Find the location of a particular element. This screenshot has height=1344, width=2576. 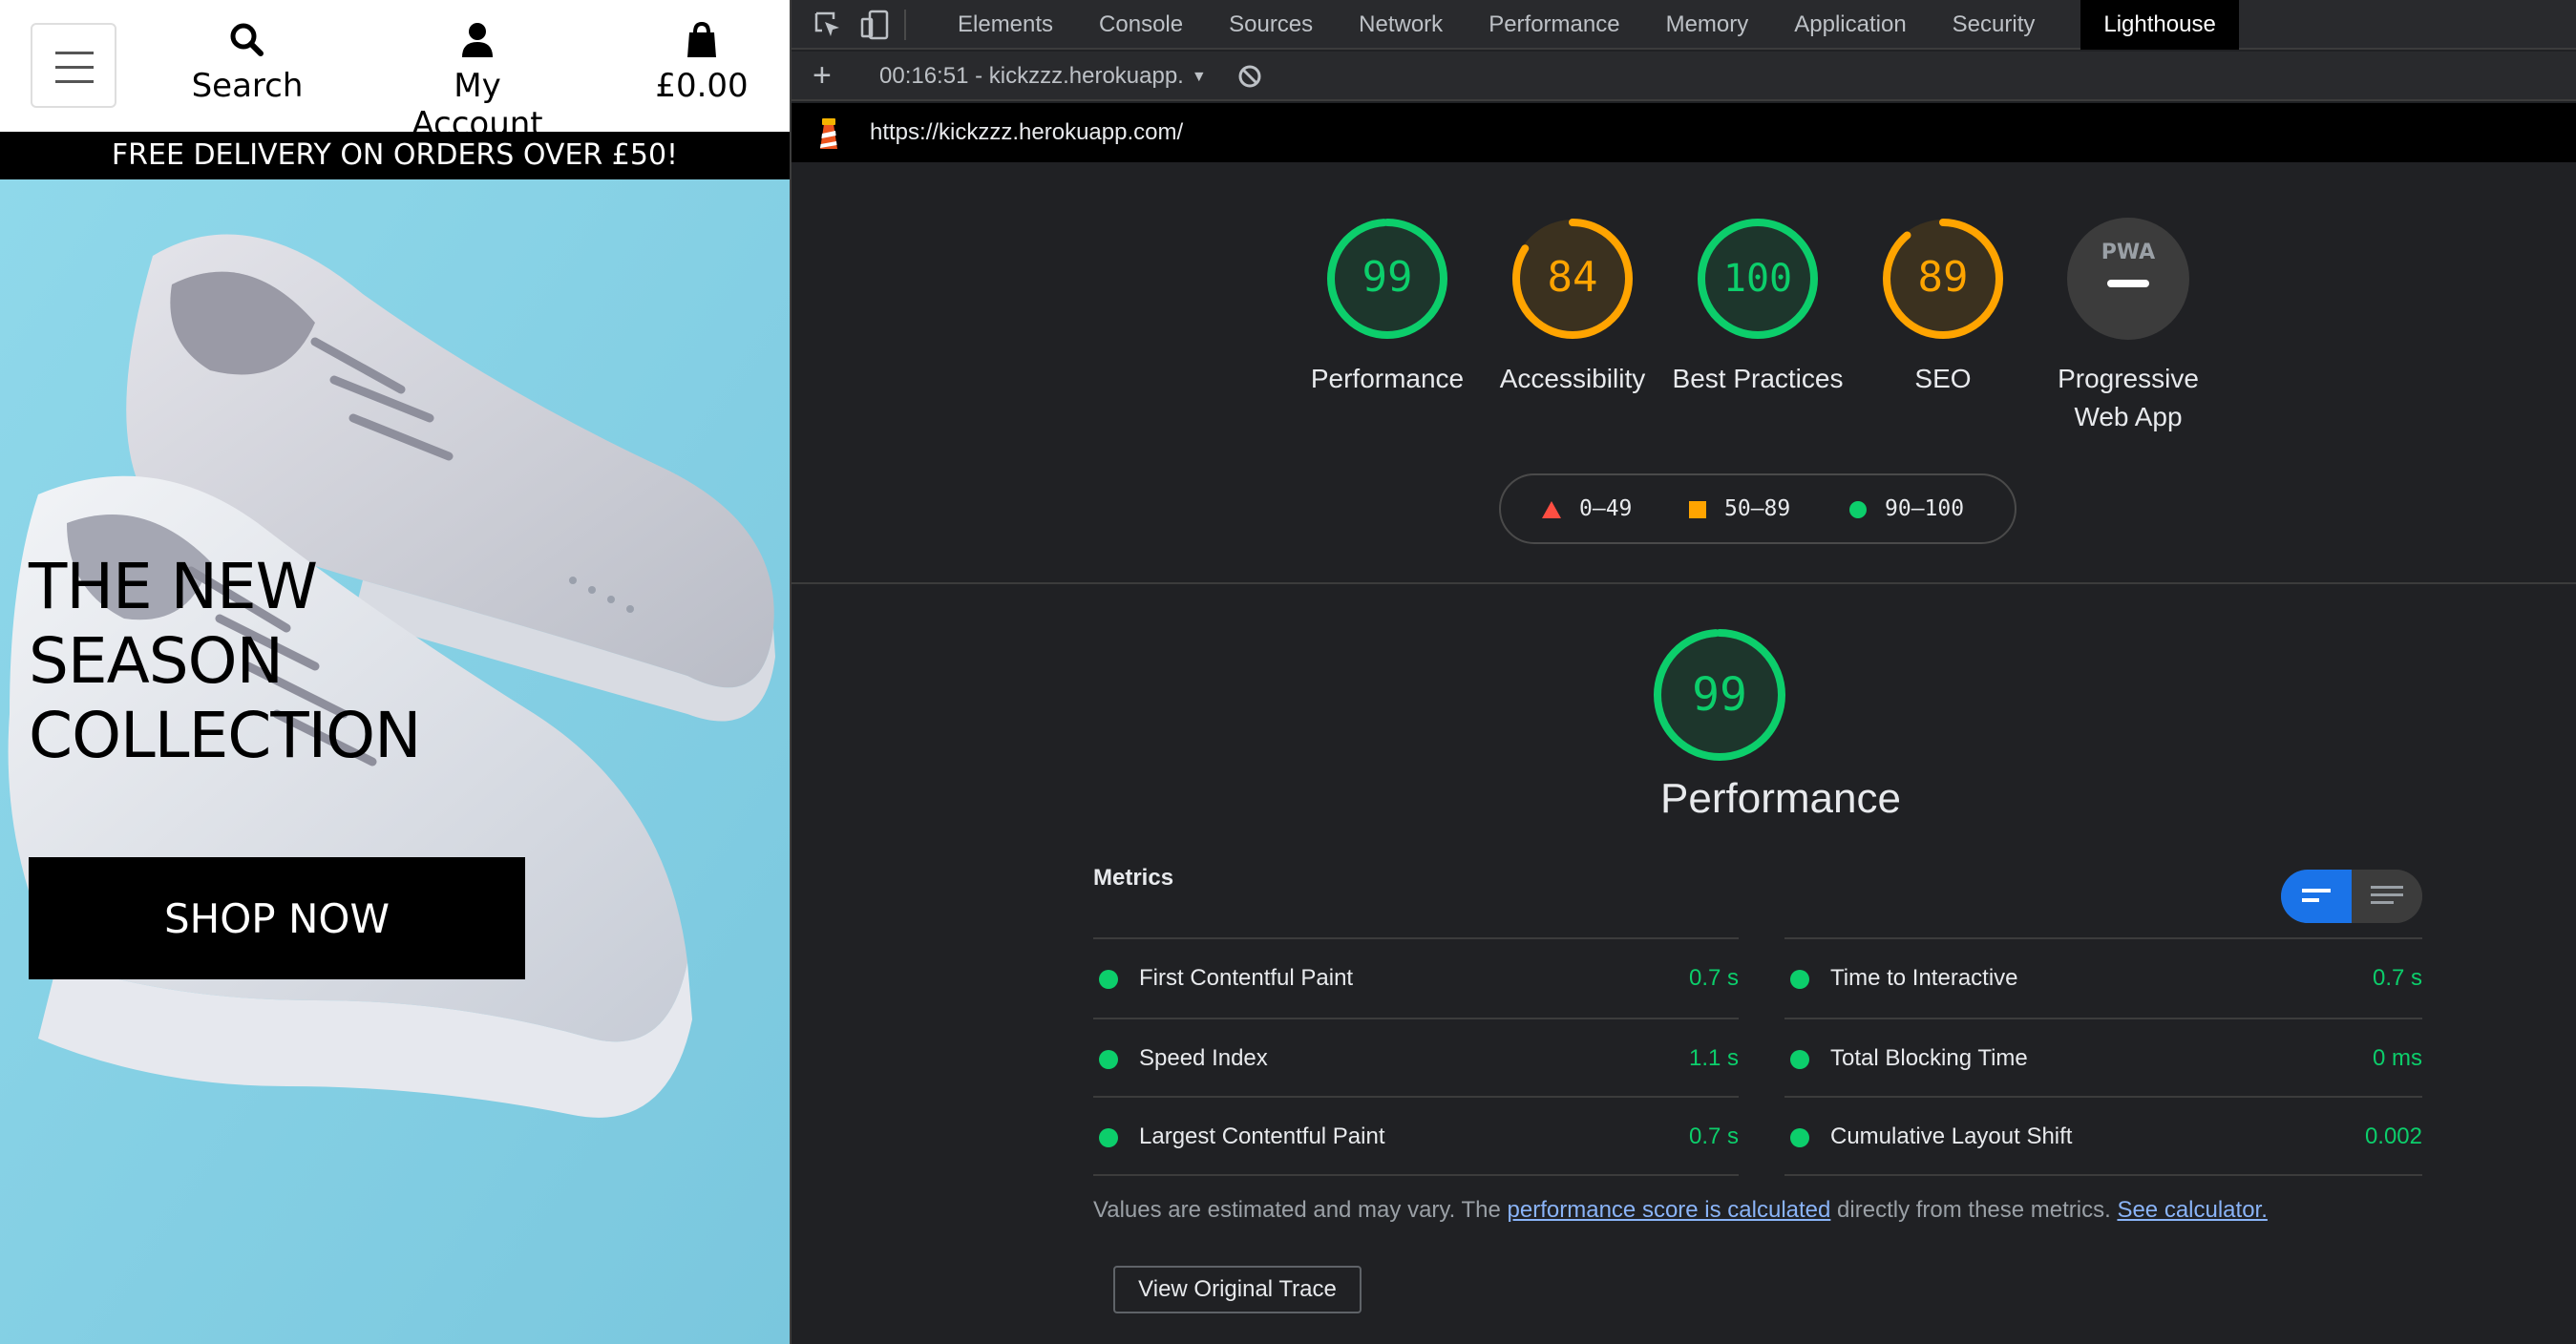

lighthouse-toolbar: + 00:16:51 - kickzzz.herokuapp. ▼ is located at coordinates (1684, 77).